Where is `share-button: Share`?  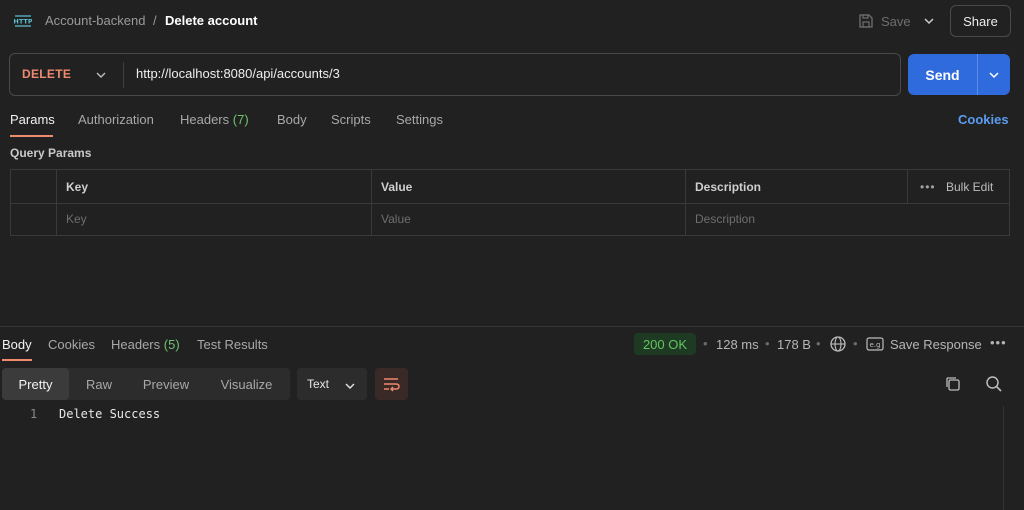
share-button: Share is located at coordinates (980, 21).